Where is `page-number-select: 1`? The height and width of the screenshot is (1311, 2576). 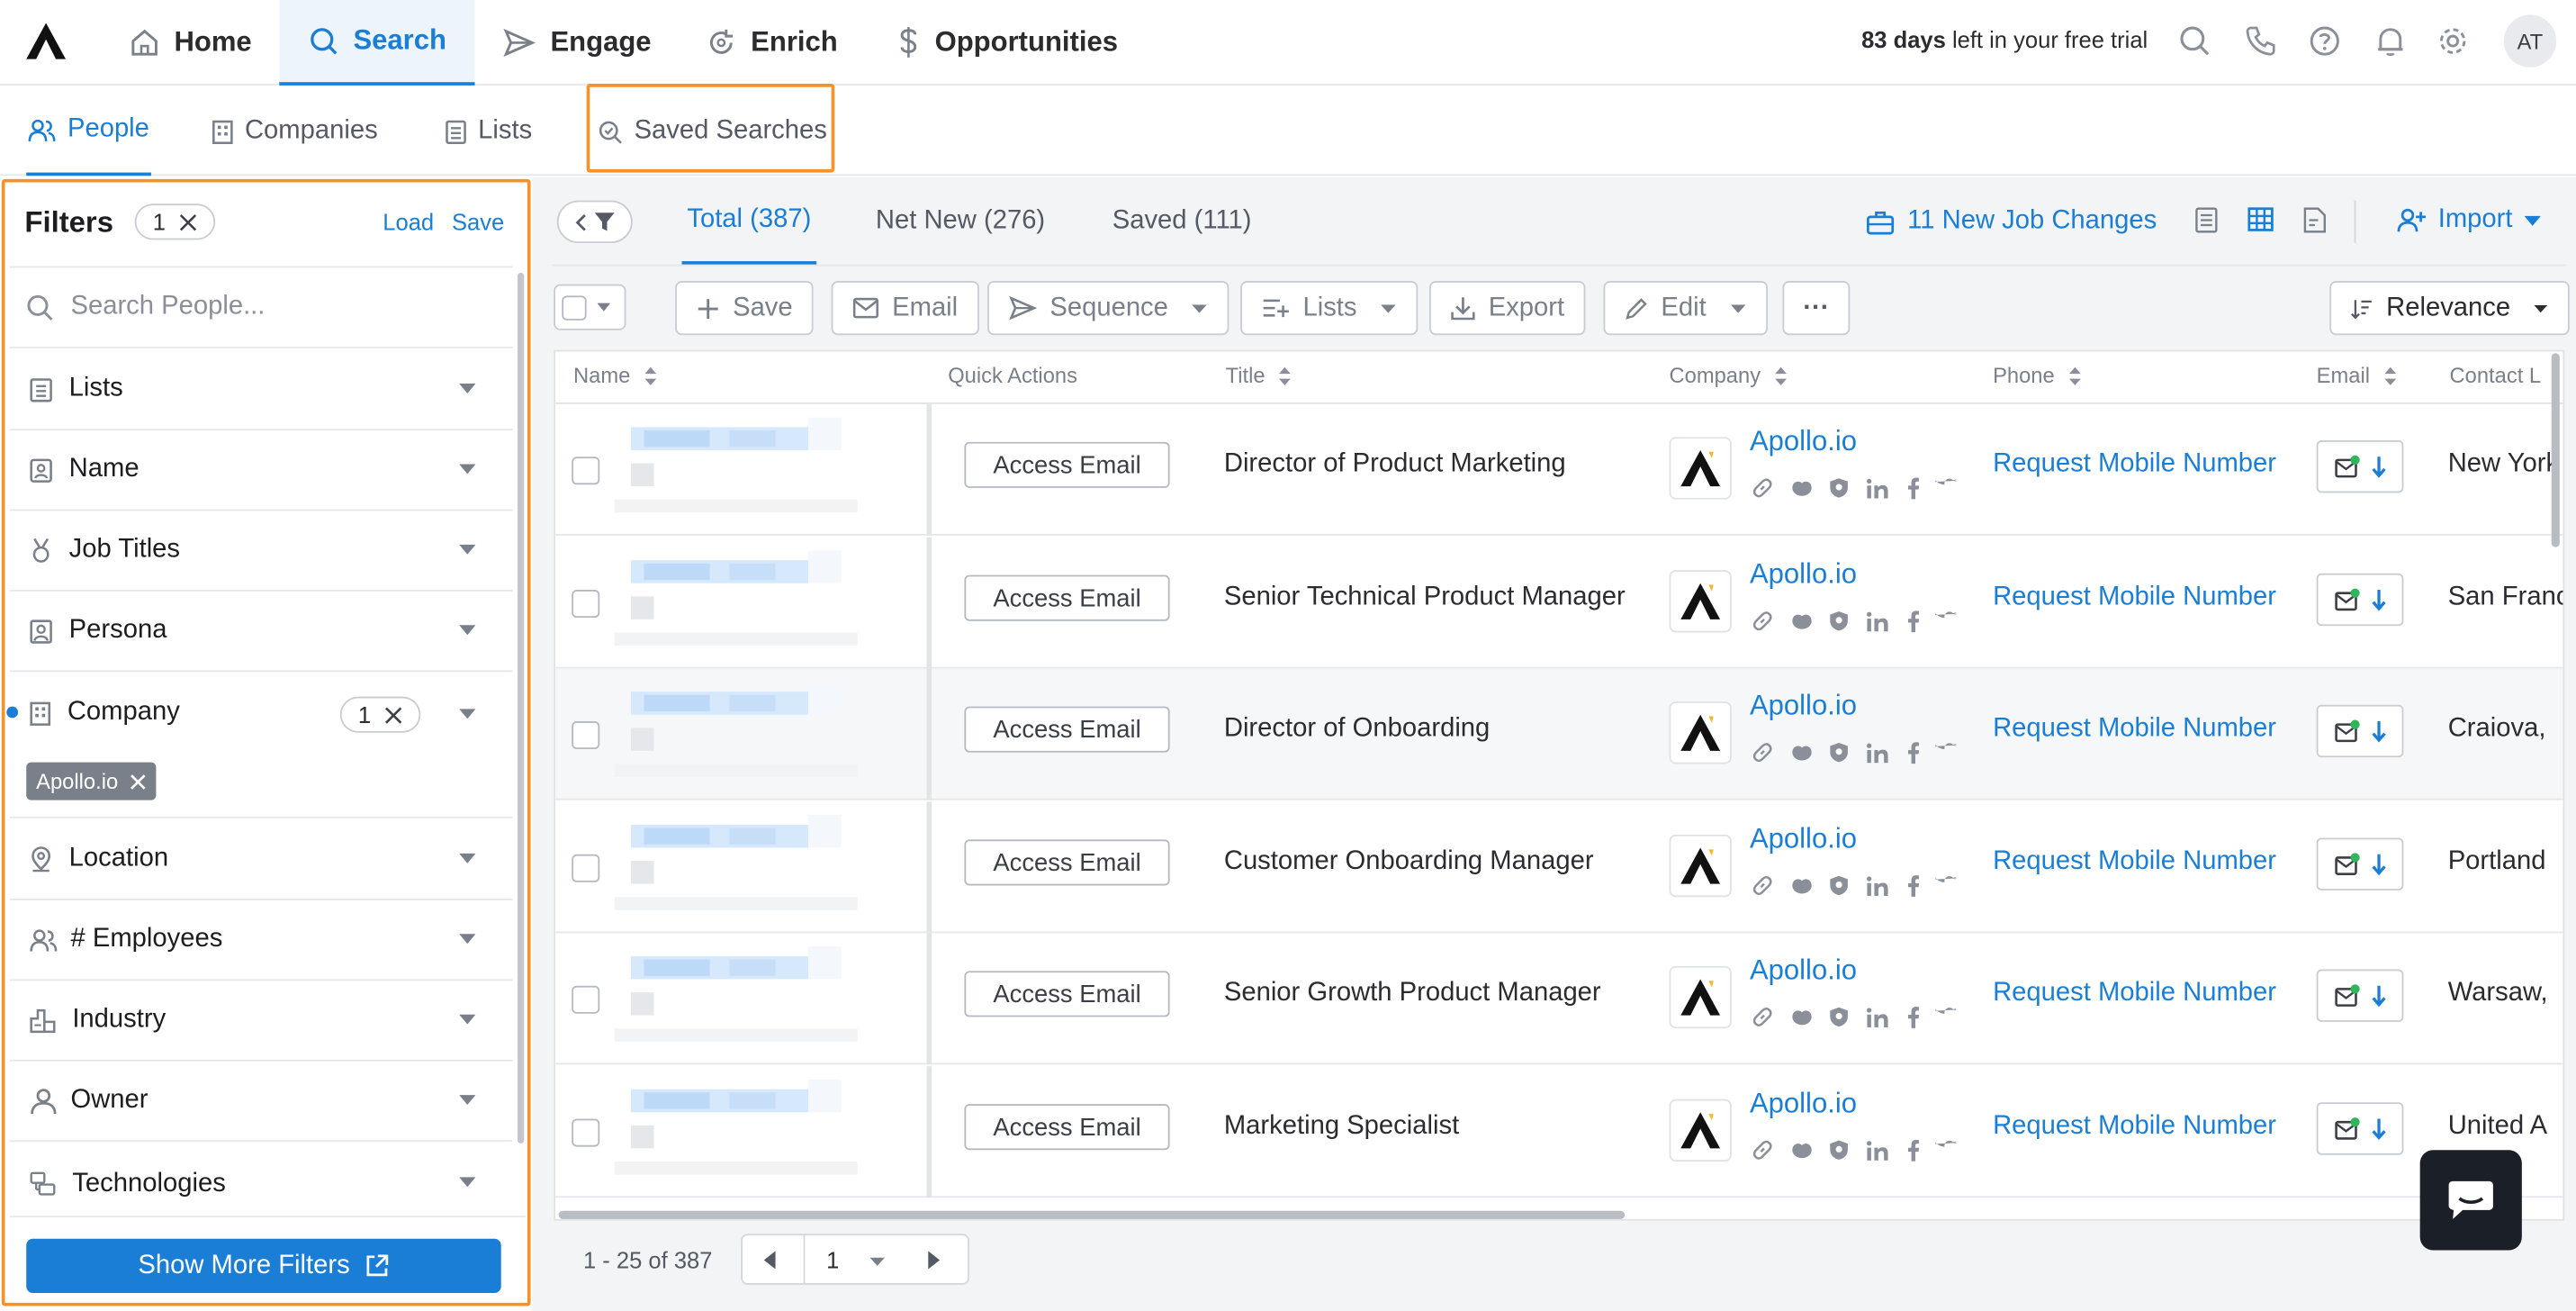
page-number-select: 1 is located at coordinates (832, 1260).